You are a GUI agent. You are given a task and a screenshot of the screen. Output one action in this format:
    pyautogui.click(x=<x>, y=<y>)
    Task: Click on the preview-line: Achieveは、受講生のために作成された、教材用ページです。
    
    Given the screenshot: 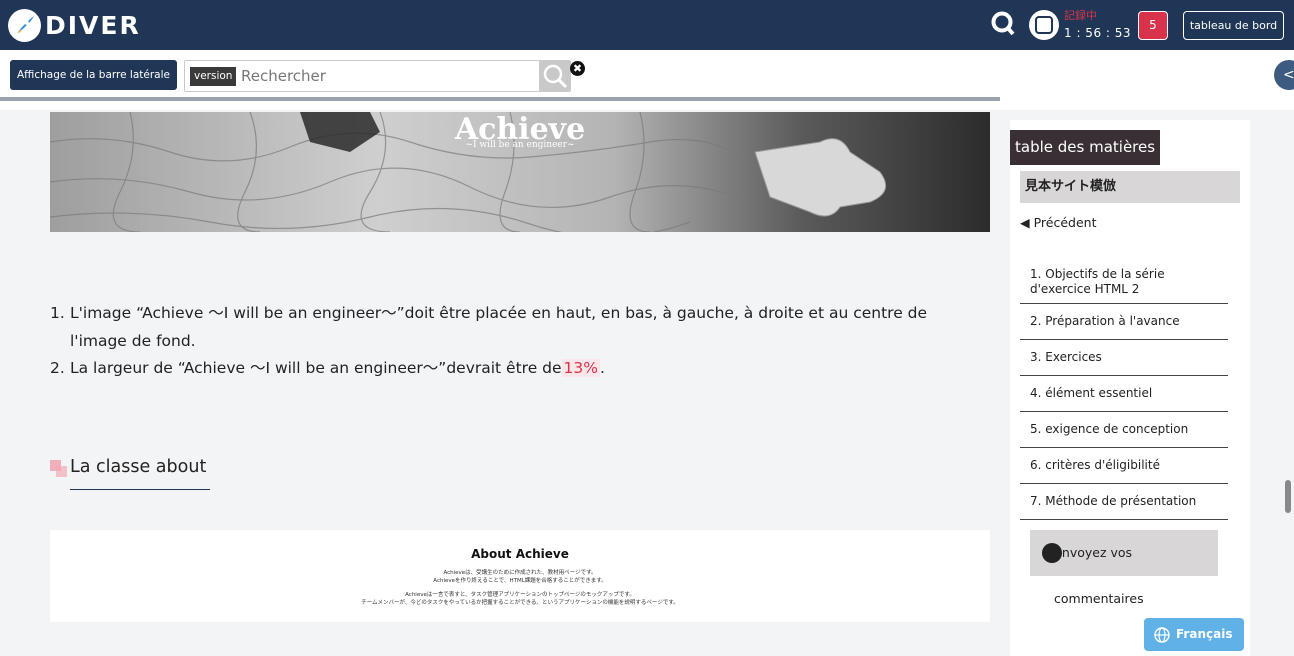 What is the action you would take?
    pyautogui.click(x=520, y=573)
    